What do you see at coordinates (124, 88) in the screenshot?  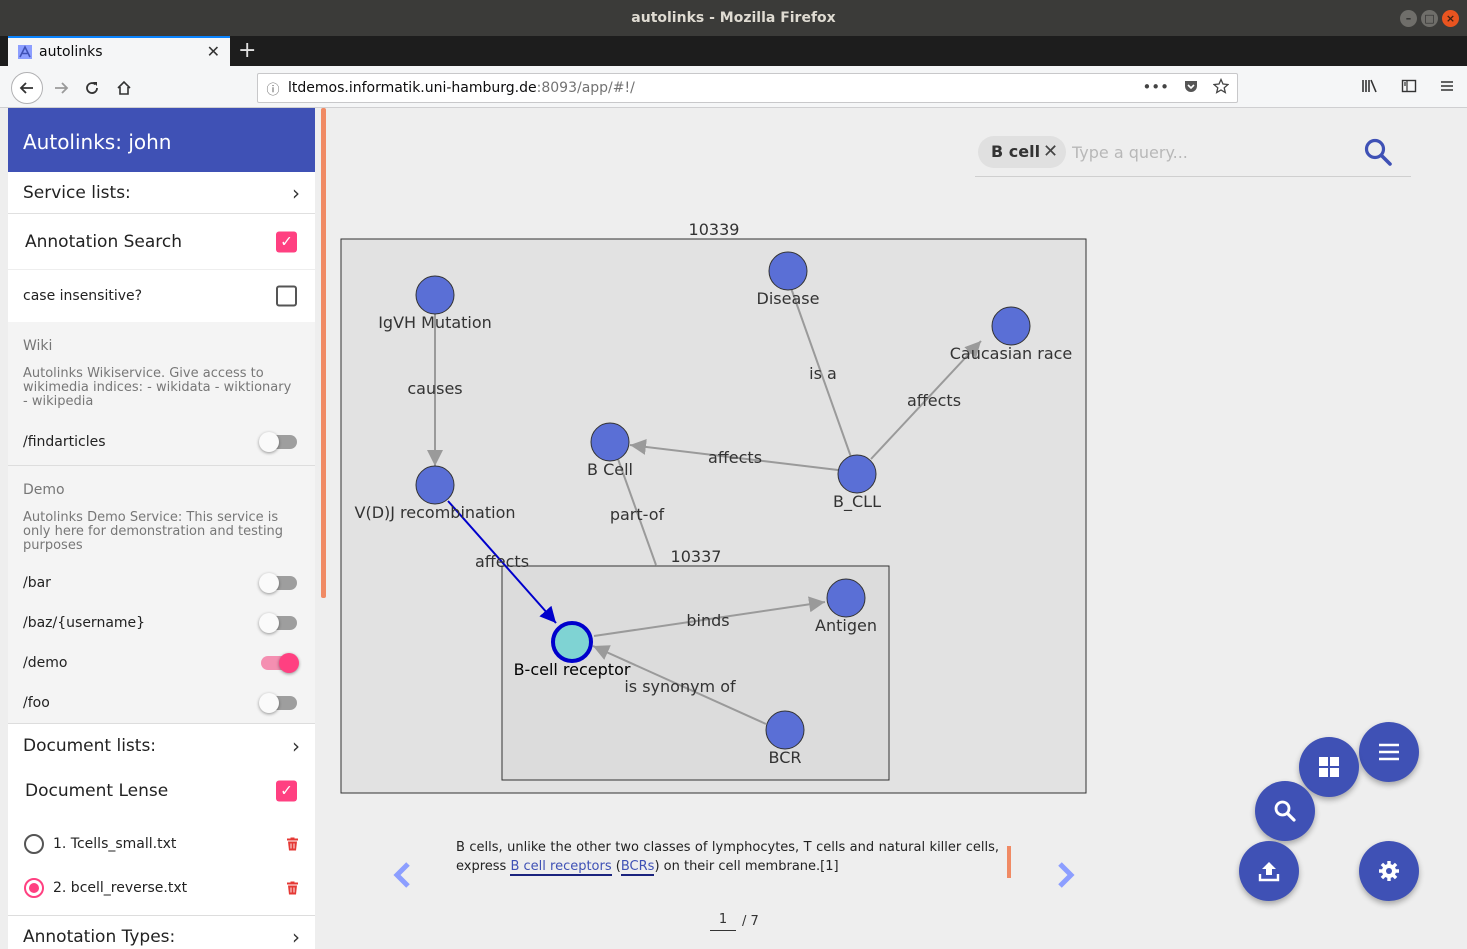 I see `home-button` at bounding box center [124, 88].